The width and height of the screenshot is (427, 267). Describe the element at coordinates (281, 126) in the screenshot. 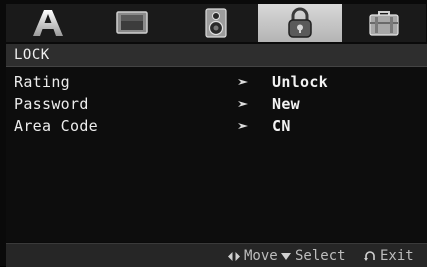

I see `menu-item-value: CN` at that location.